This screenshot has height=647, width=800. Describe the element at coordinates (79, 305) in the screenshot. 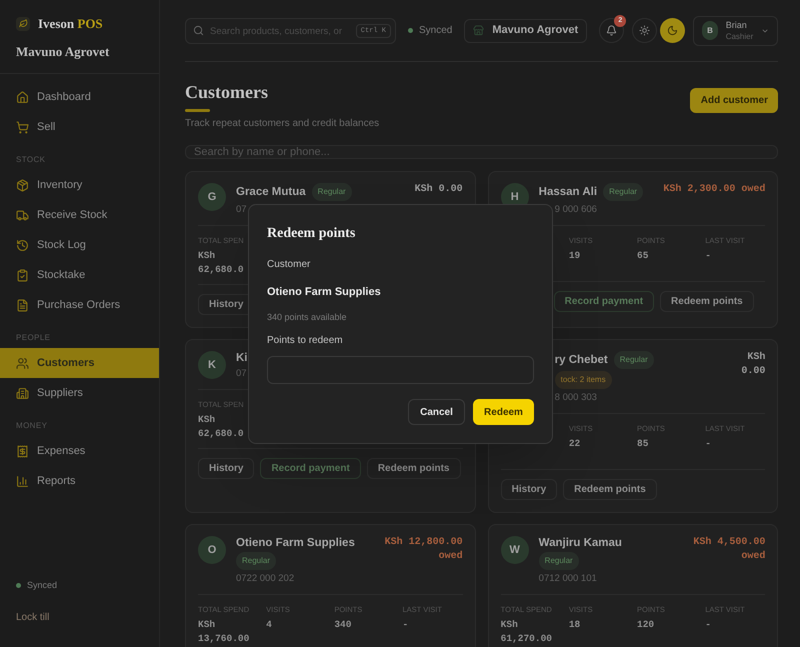

I see `nav-item: Purchase Orders` at that location.